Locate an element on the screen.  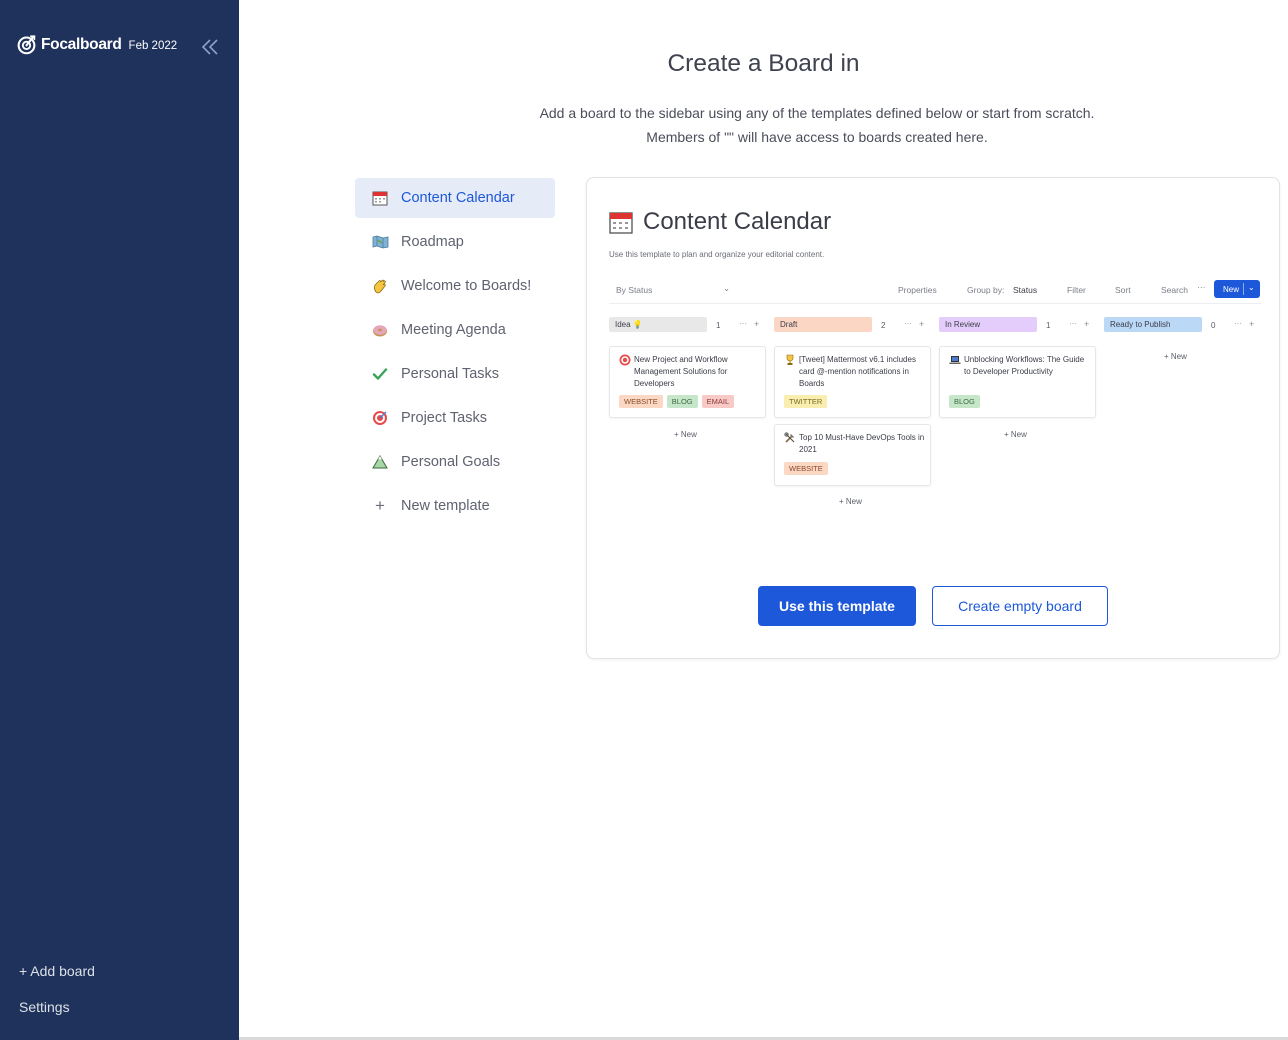
create-empty-board-button: Create empty board is located at coordinates (1020, 606).